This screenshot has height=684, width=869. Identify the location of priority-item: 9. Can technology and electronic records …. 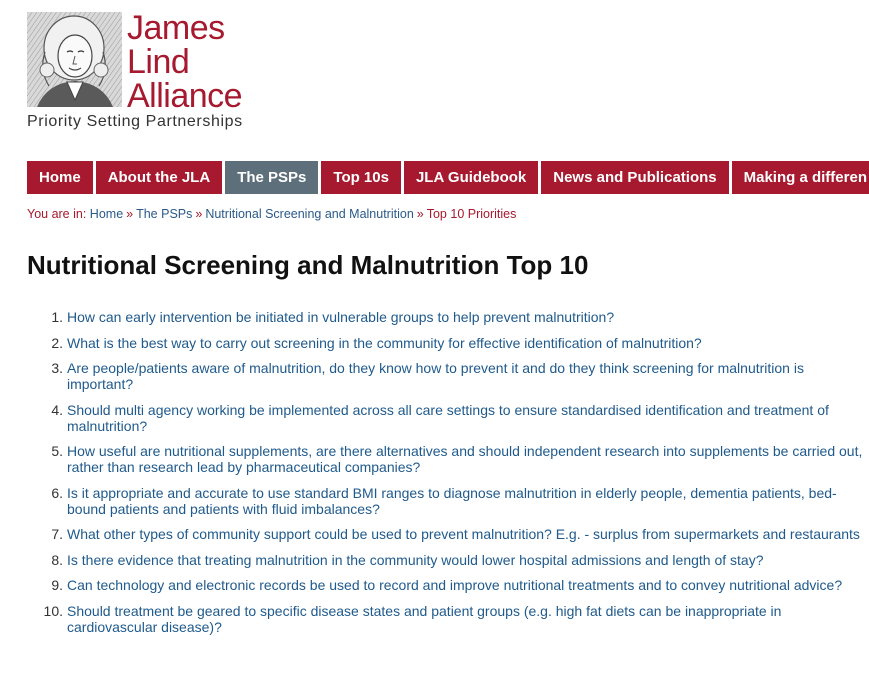
(447, 585).